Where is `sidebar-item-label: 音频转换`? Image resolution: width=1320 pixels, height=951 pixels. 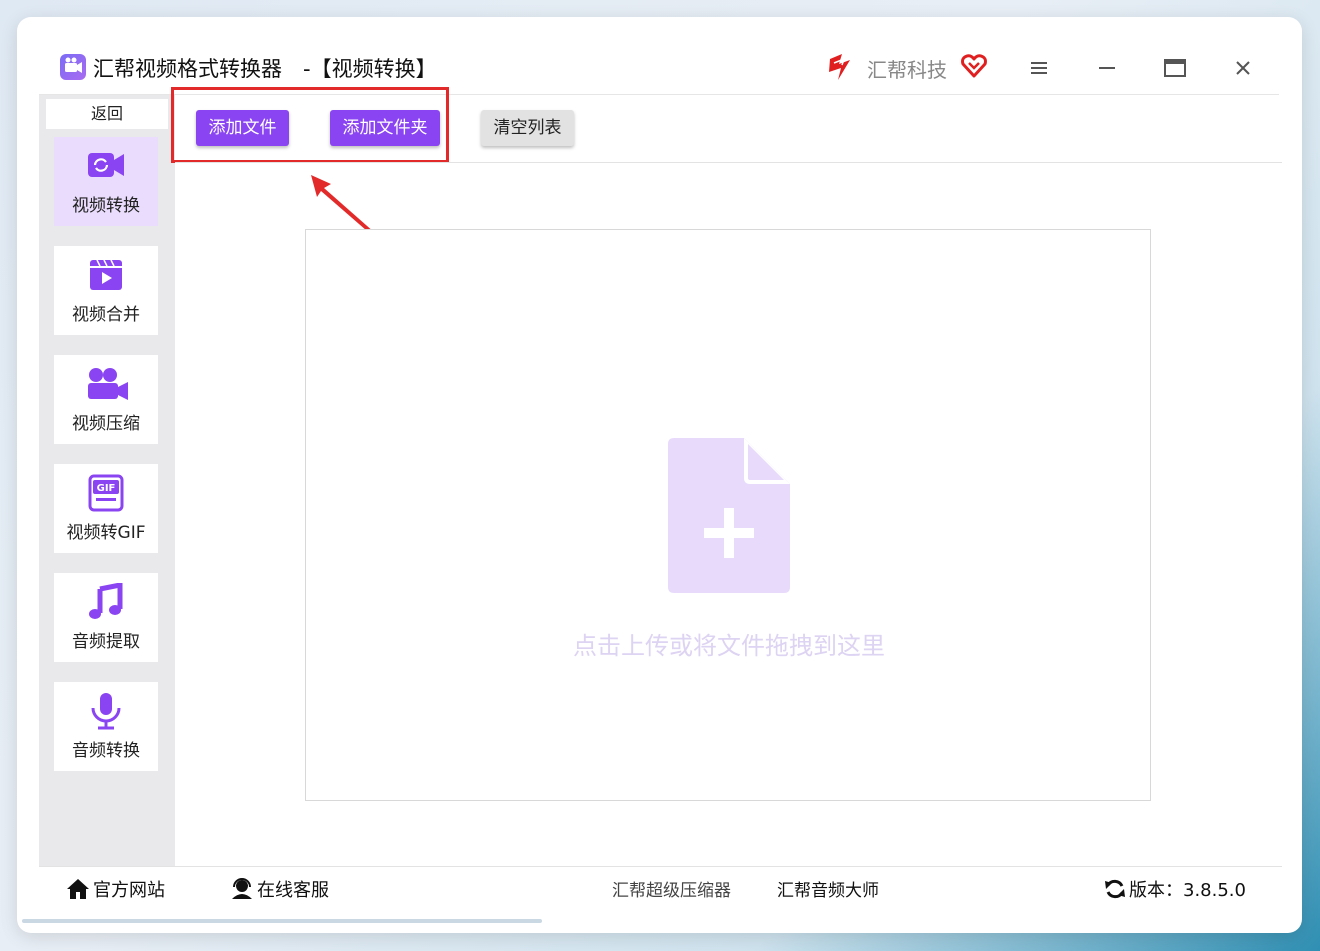
sidebar-item-label: 音频转换 is located at coordinates (106, 751).